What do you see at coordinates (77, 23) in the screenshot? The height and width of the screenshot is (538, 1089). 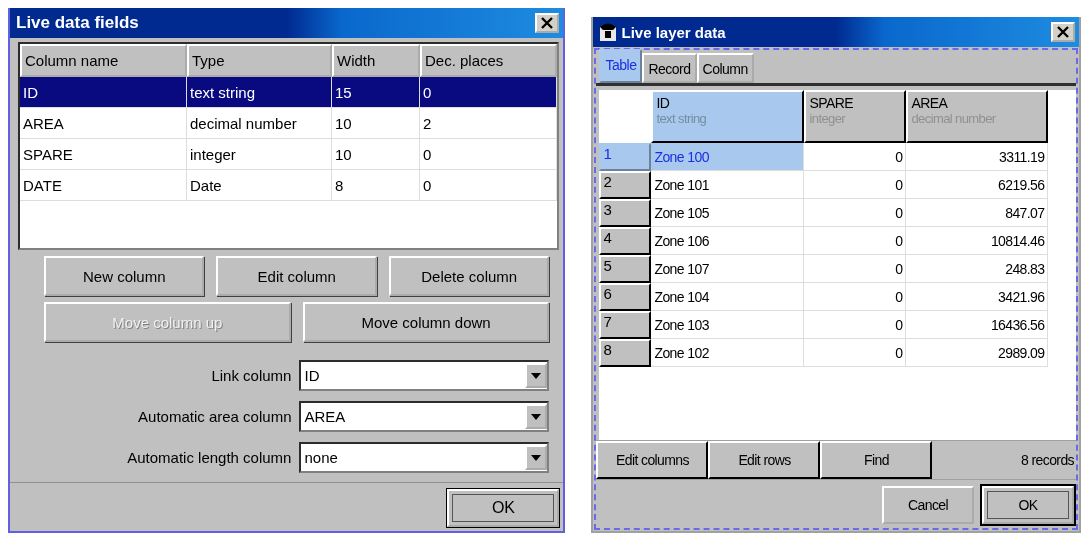 I see `window-title: Live data fields` at bounding box center [77, 23].